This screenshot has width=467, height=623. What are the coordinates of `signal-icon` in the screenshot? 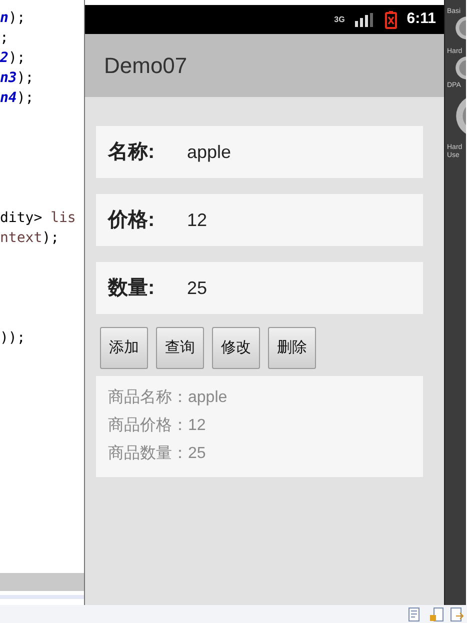 It's located at (364, 19).